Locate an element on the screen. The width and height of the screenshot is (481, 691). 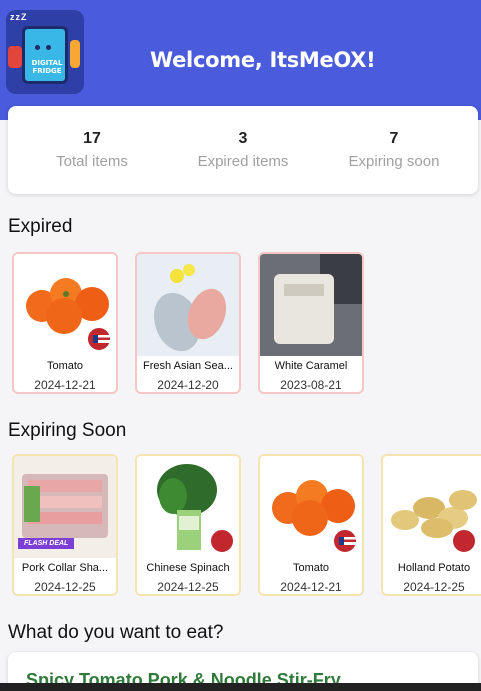
item-name: Chinese Spinach is located at coordinates (188, 568).